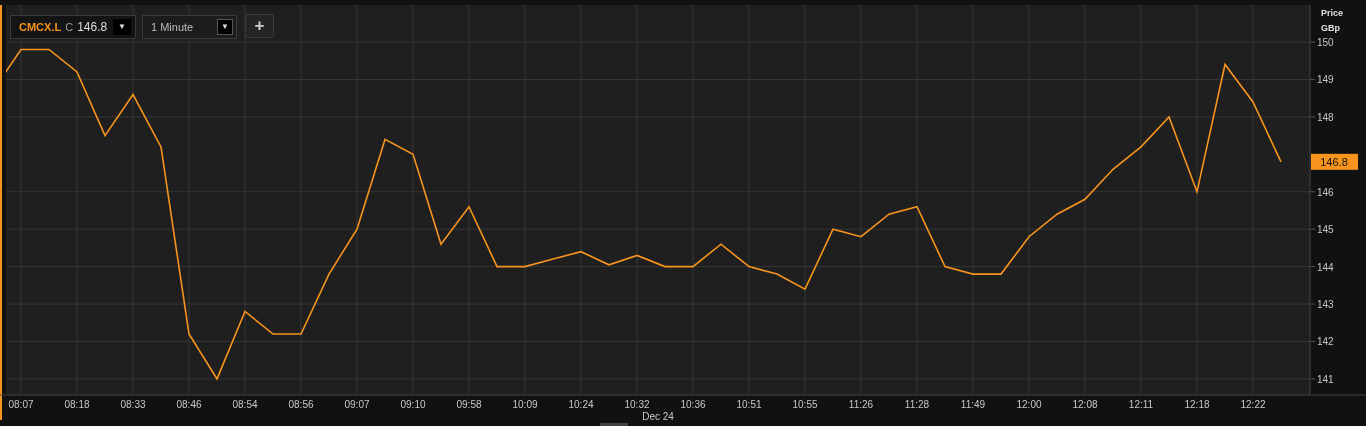 This screenshot has height=426, width=1366. I want to click on axis-label: 08:33, so click(133, 404).